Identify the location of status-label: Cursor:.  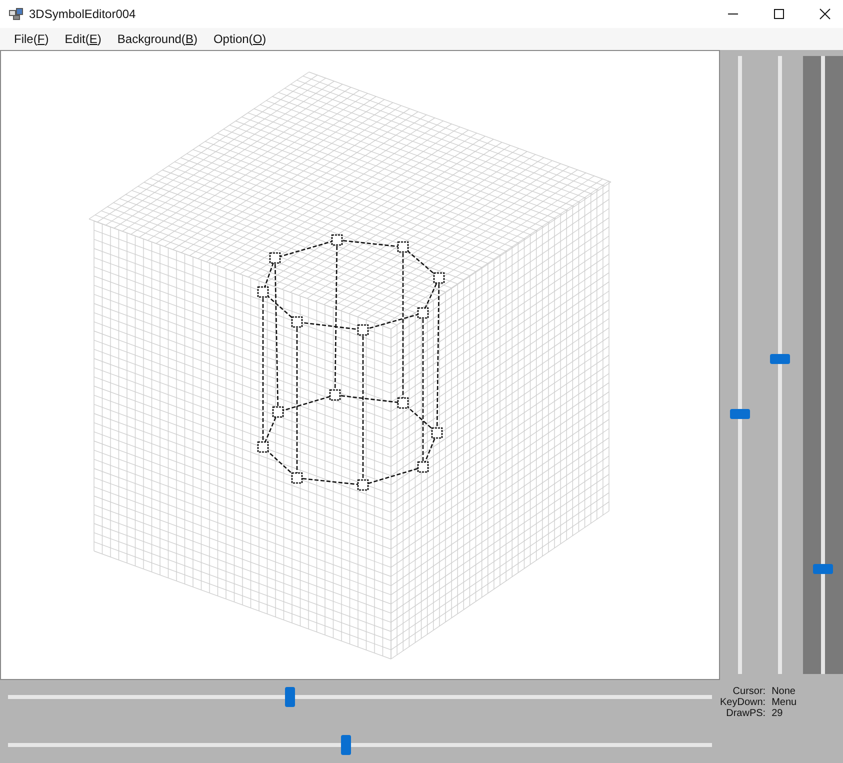
(749, 691).